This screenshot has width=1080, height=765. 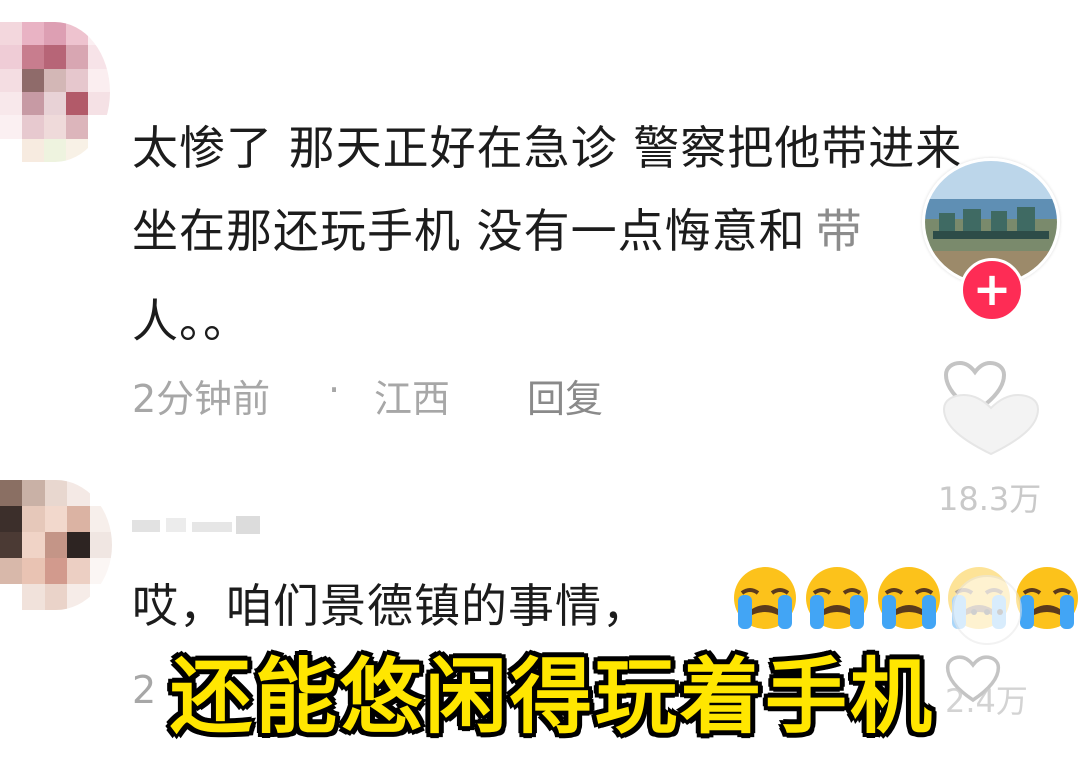 What do you see at coordinates (990, 499) in the screenshot?
I see `like-count: 18.3万` at bounding box center [990, 499].